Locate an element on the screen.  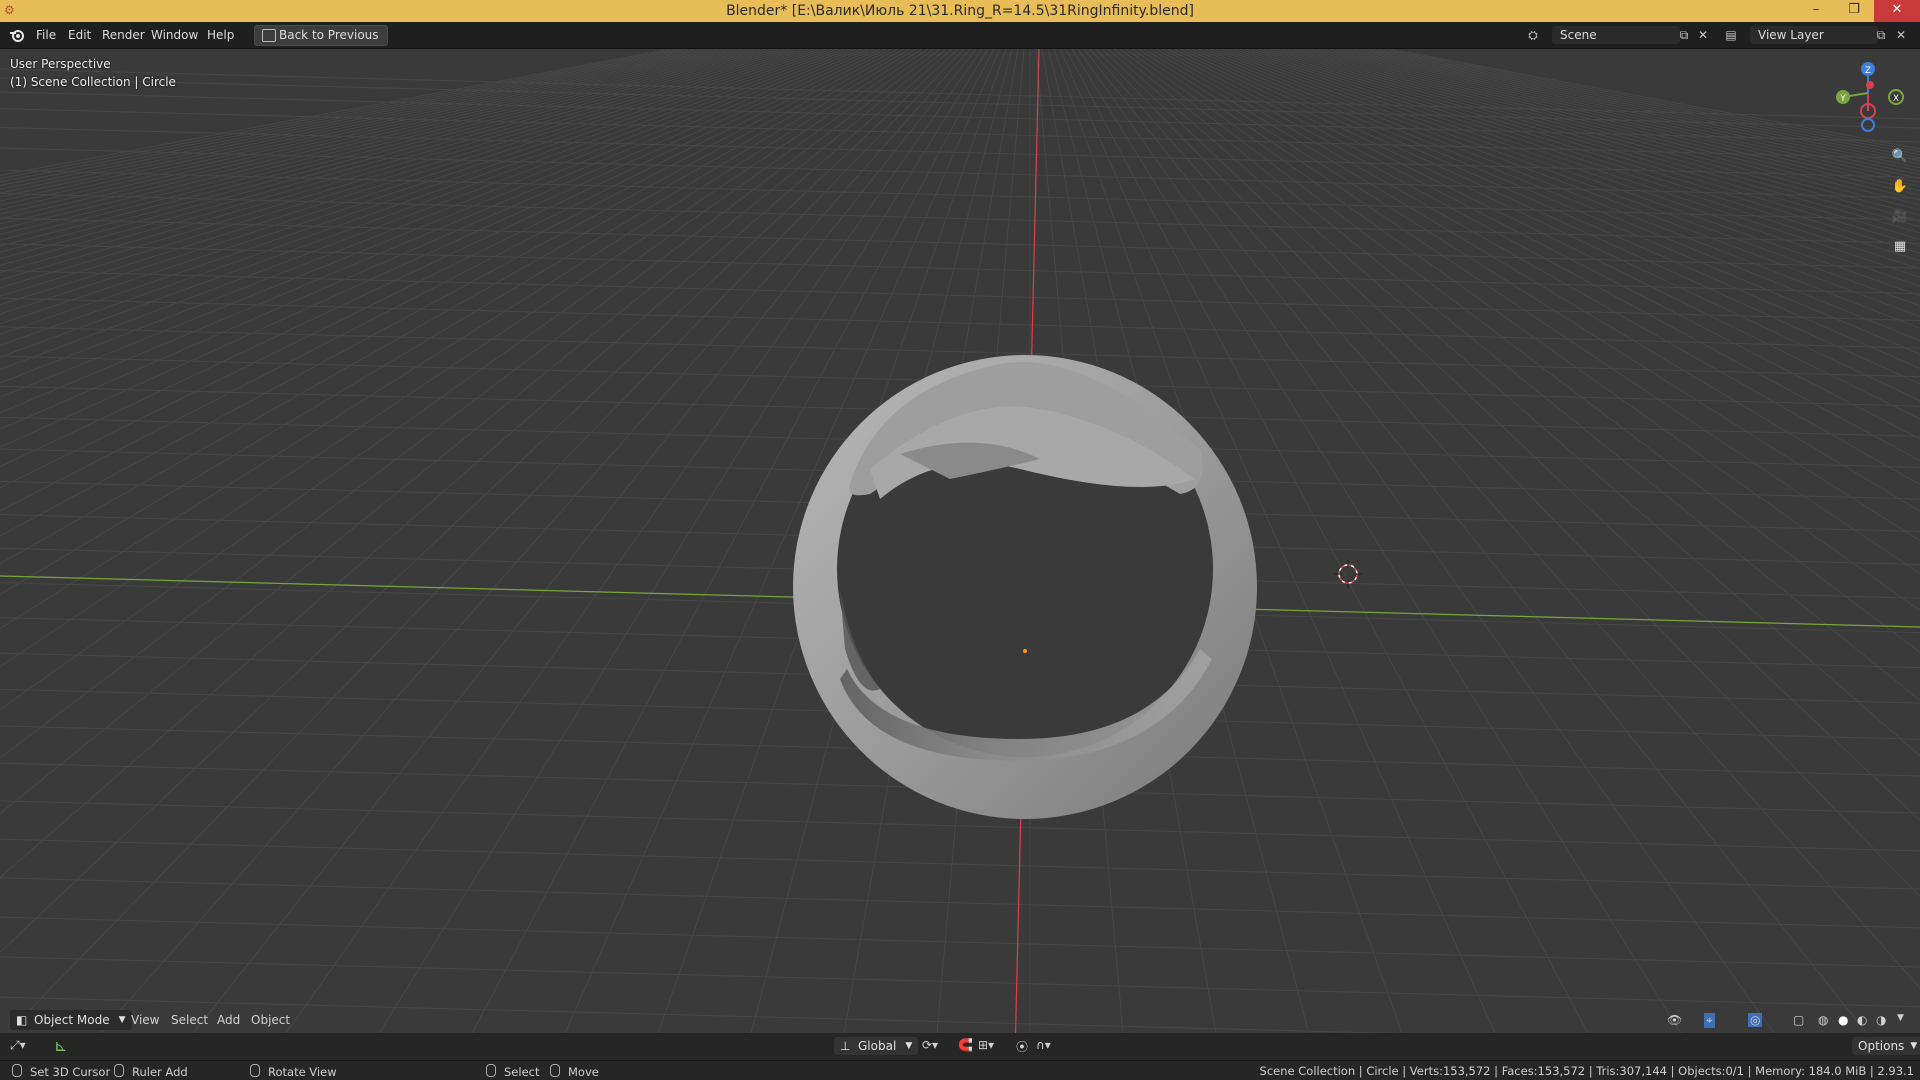
view-menu: View is located at coordinates (145, 1020).